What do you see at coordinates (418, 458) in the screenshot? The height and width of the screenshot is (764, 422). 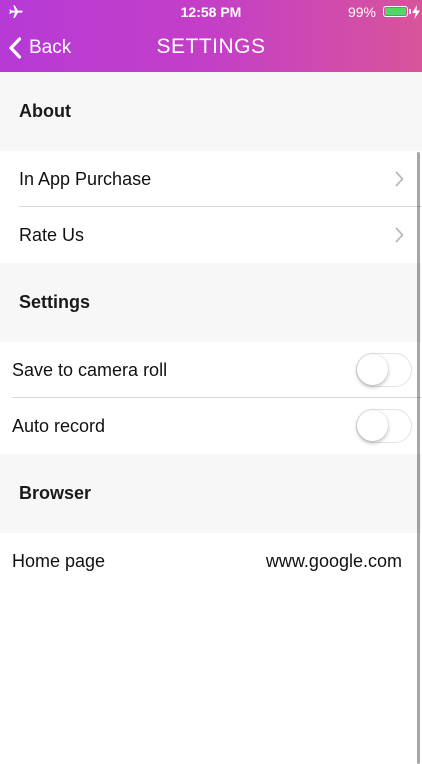 I see `scroll-indicator` at bounding box center [418, 458].